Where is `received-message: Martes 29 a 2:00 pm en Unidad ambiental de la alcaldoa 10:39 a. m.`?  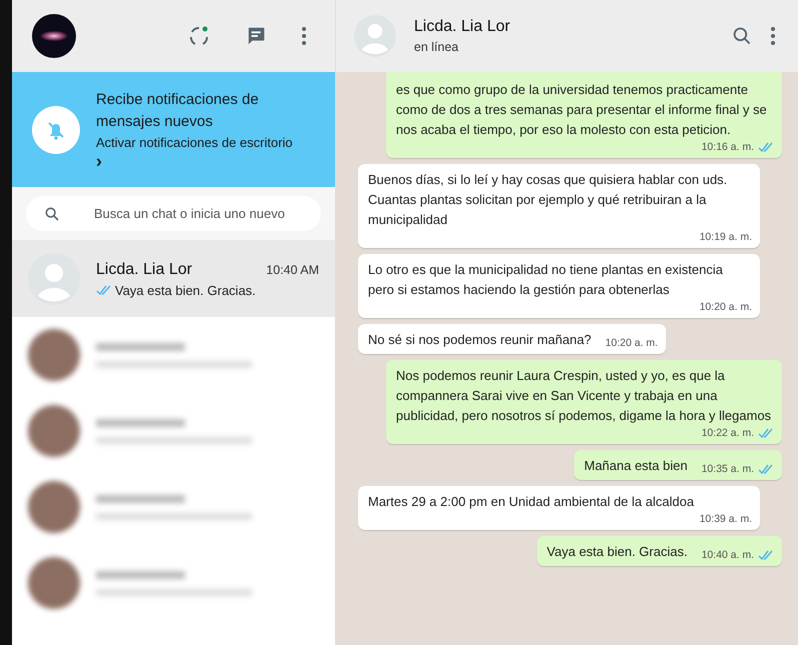
received-message: Martes 29 a 2:00 pm en Unidad ambiental de la alcaldoa 10:39 a. m. is located at coordinates (559, 508).